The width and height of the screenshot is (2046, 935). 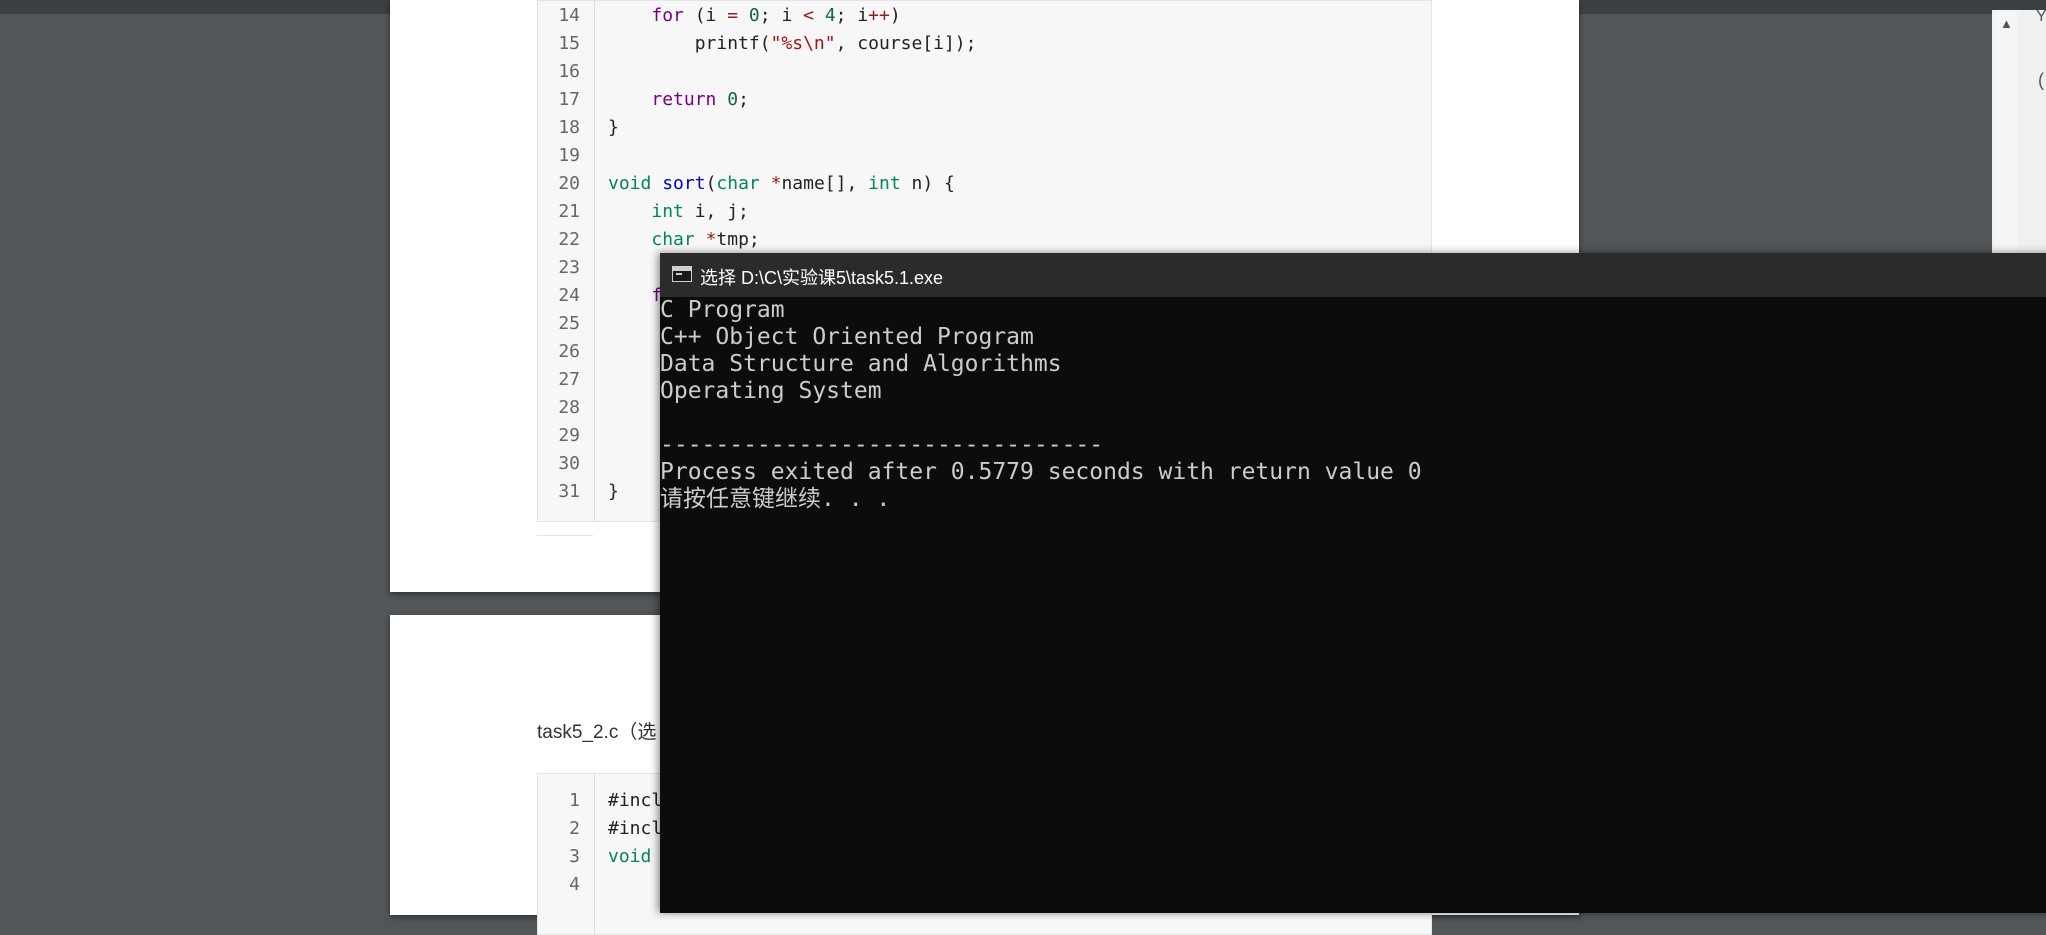 I want to click on console-output-line: 请按任意键继续. . ., so click(x=775, y=499).